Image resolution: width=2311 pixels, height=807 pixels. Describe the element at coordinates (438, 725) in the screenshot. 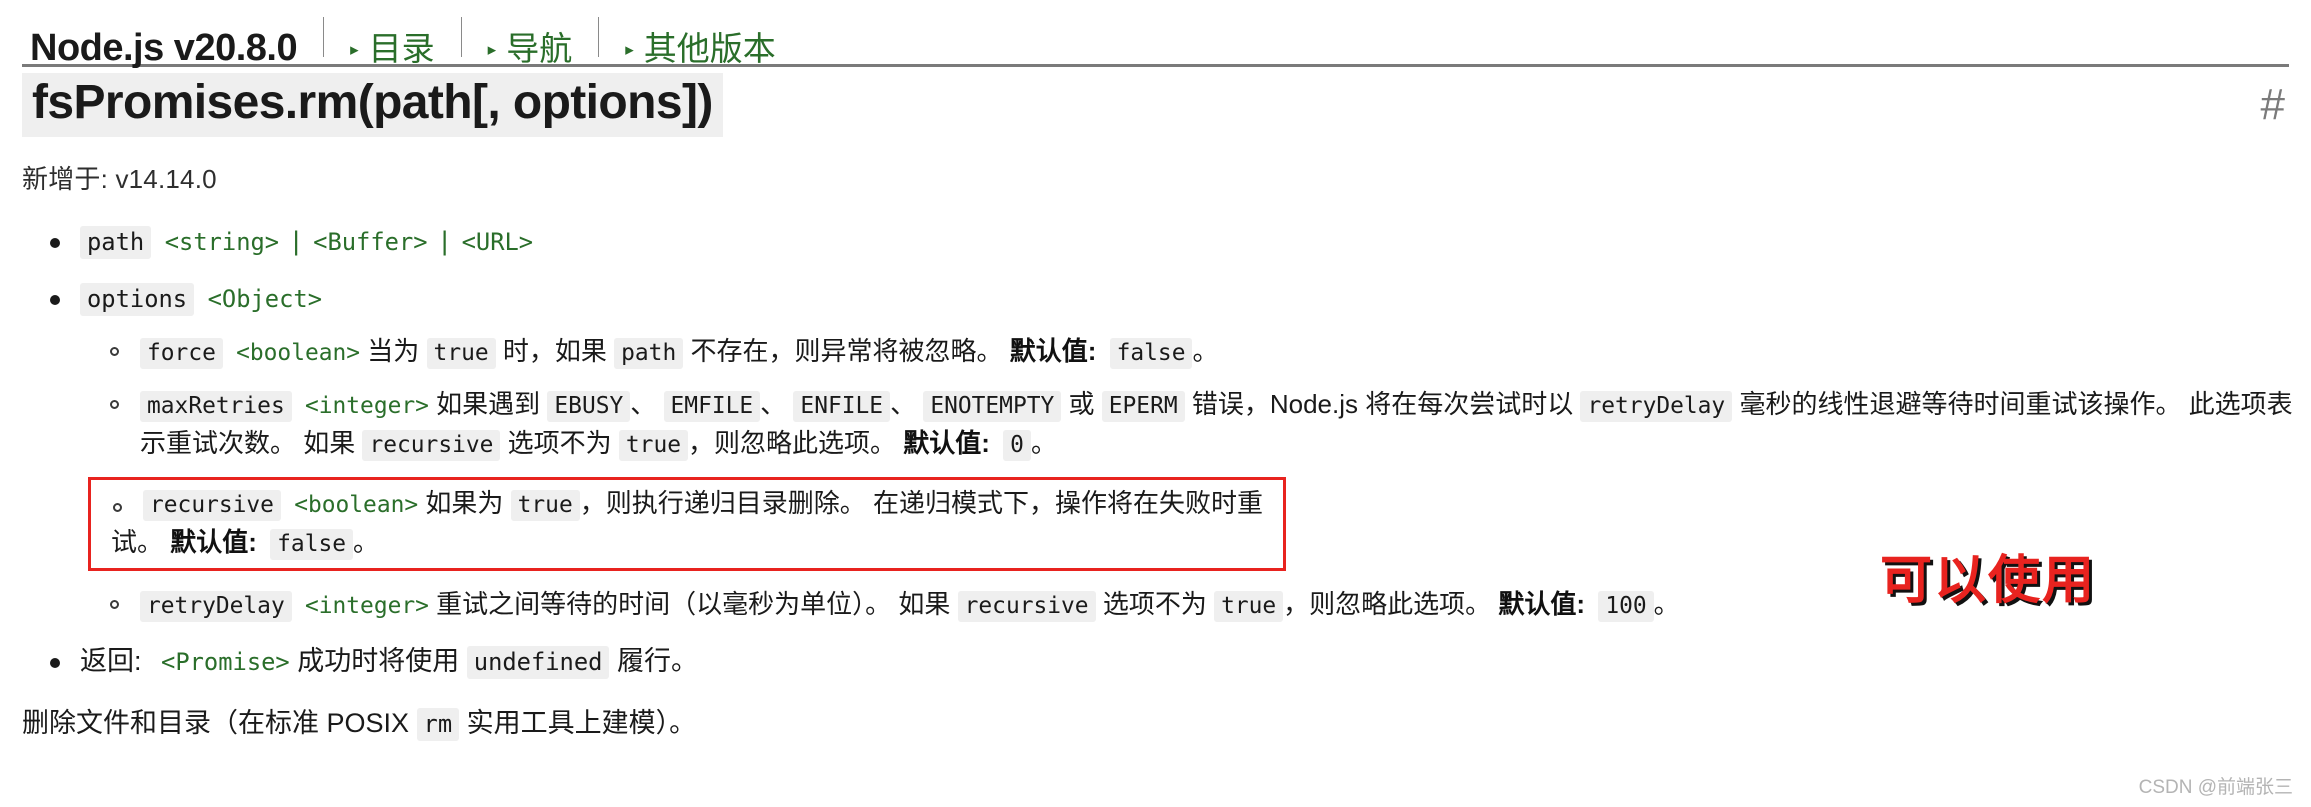

I see `closing-code-rm: rm` at that location.